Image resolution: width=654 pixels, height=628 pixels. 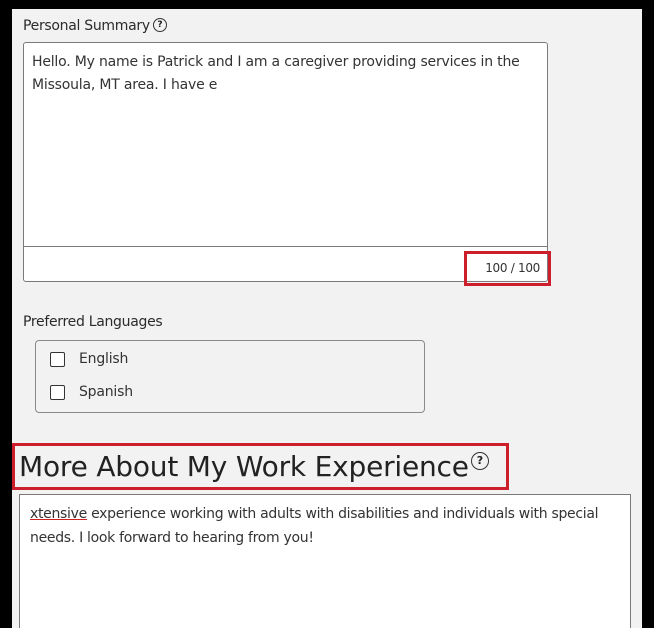 What do you see at coordinates (260, 466) in the screenshot?
I see `heading-highlight-box` at bounding box center [260, 466].